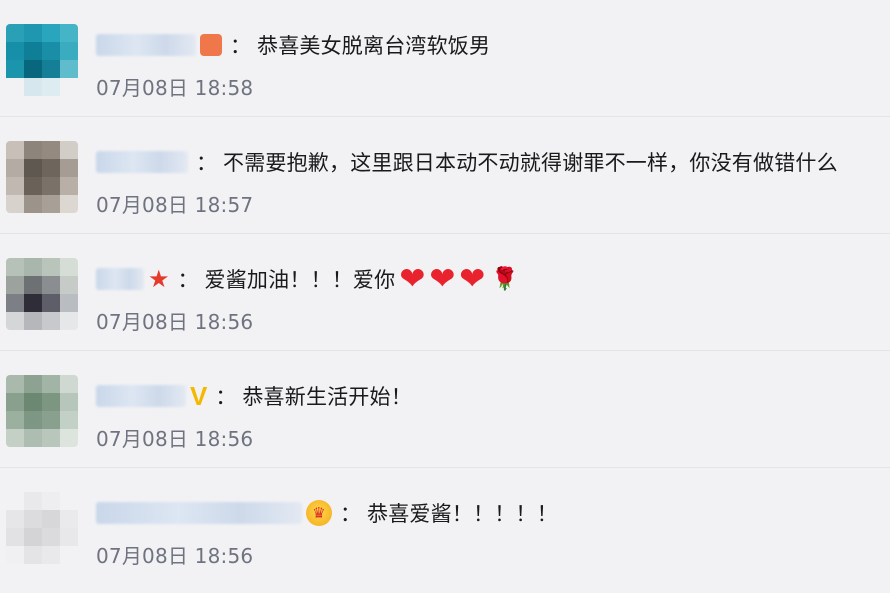 The width and height of the screenshot is (890, 593). Describe the element at coordinates (462, 514) in the screenshot. I see `comment-text: 恭喜爱酱！！！！！` at that location.